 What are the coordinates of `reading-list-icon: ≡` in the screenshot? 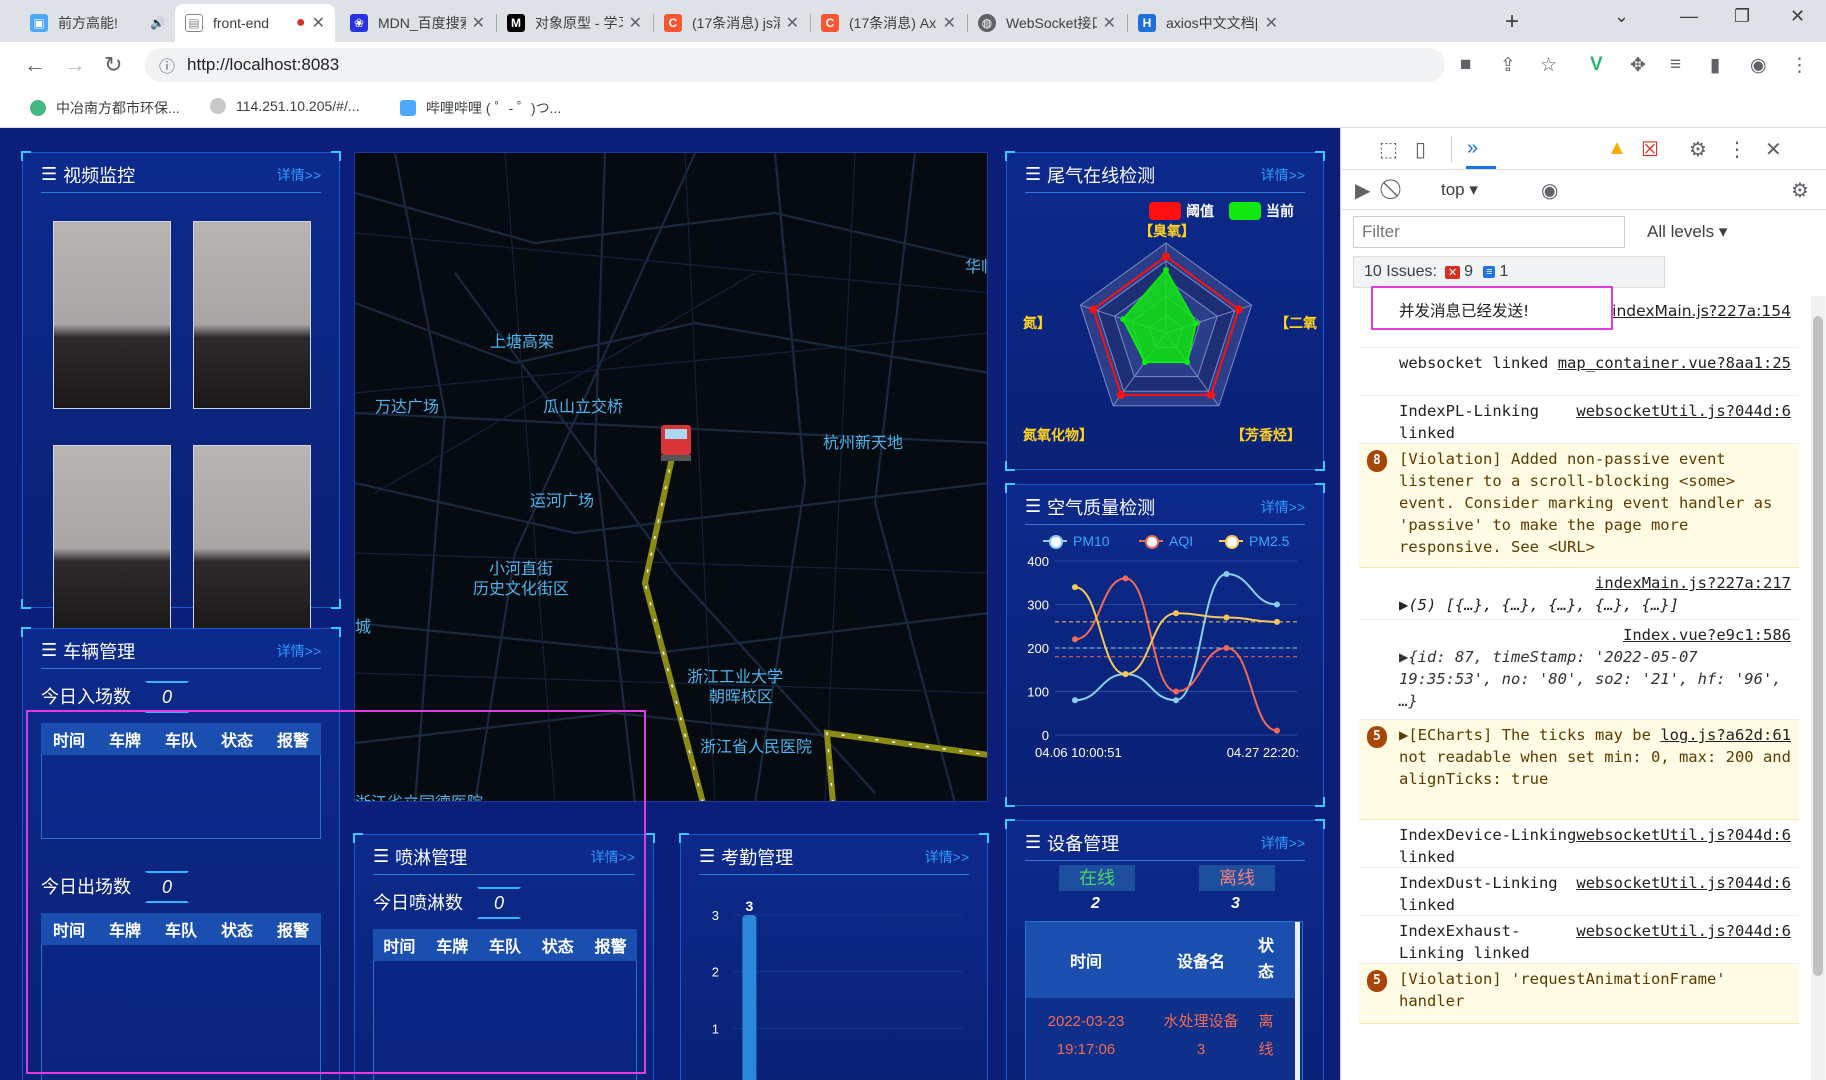 It's located at (1675, 65).